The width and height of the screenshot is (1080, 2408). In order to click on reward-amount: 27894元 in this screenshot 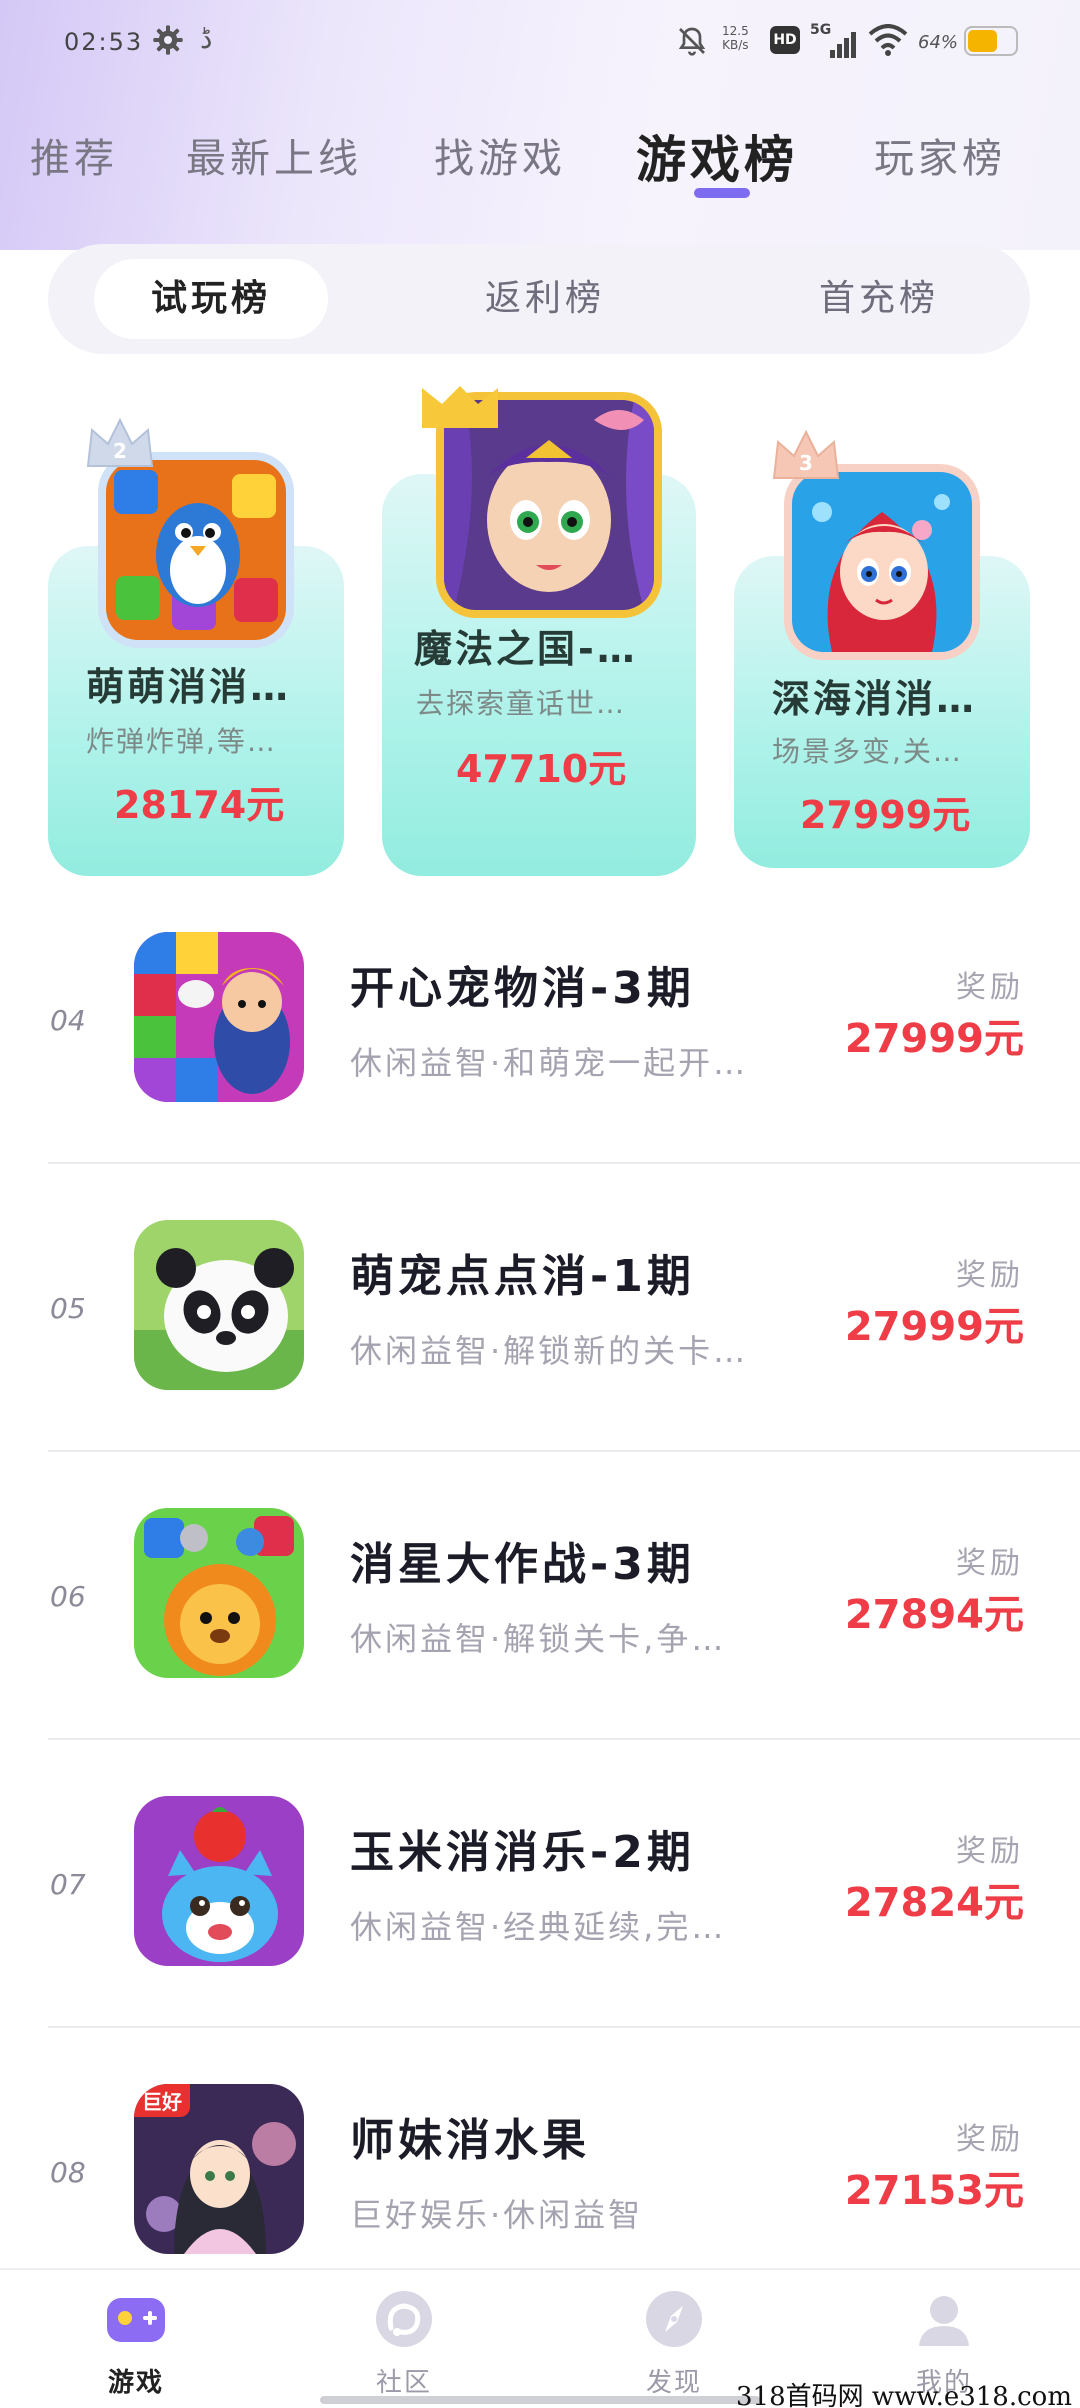, I will do `click(934, 1615)`.